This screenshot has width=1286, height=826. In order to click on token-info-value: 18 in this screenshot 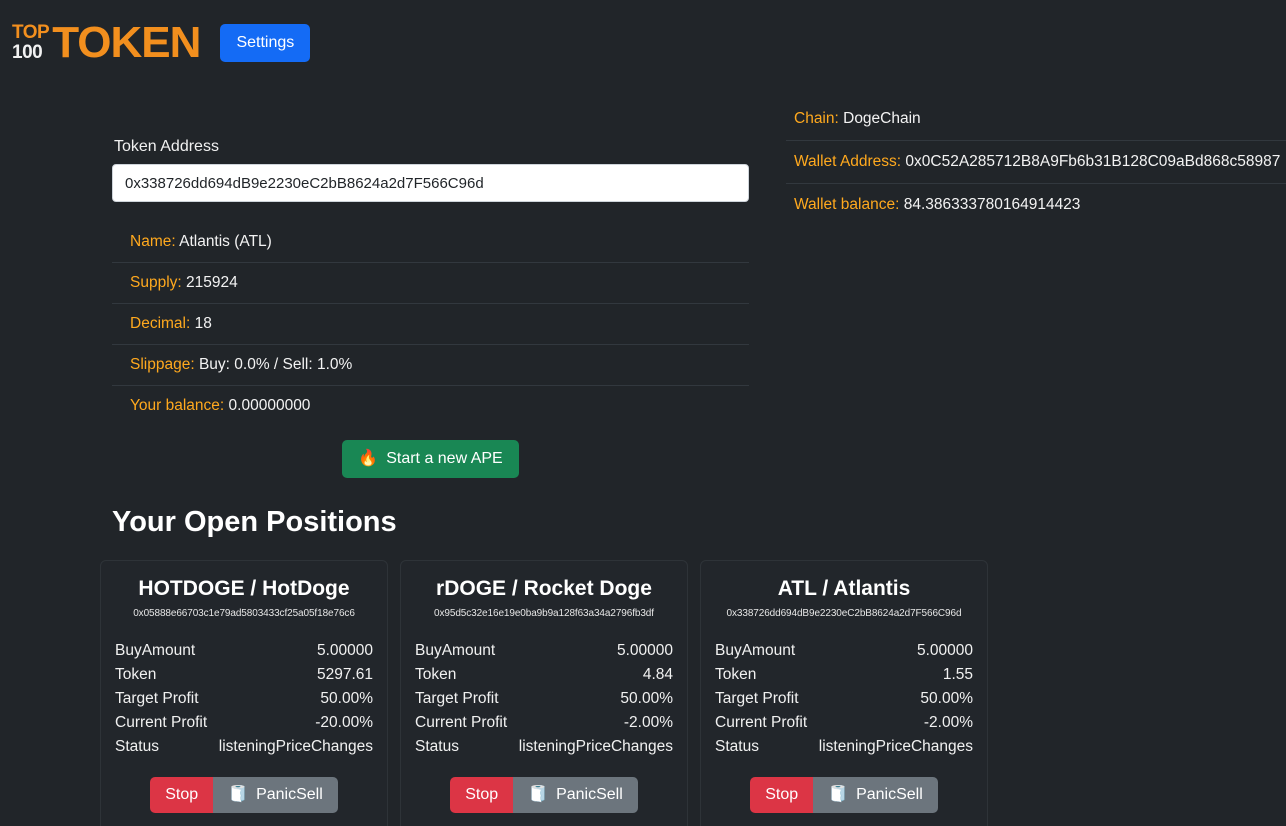, I will do `click(201, 323)`.